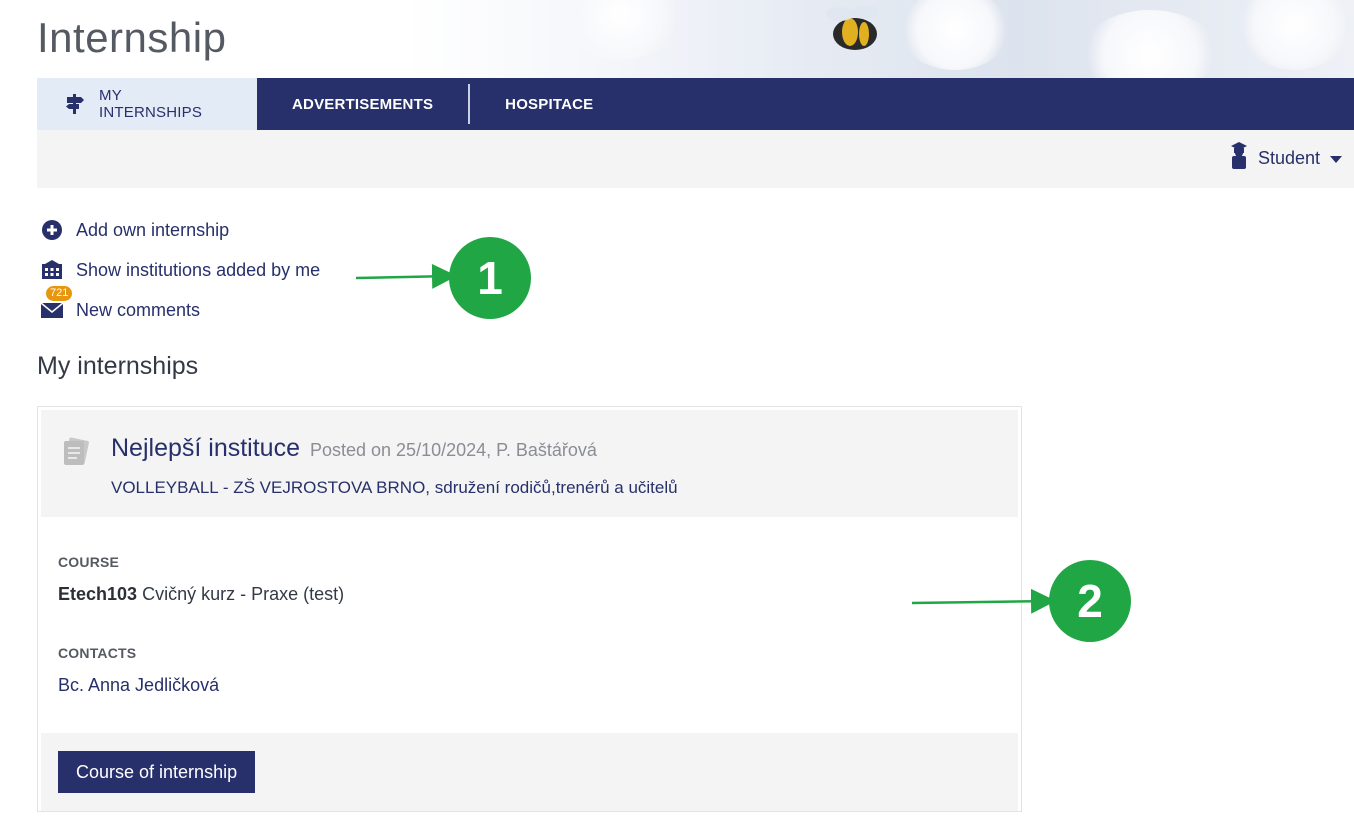 The width and height of the screenshot is (1354, 831). What do you see at coordinates (205, 448) in the screenshot?
I see `institution-name-link: Nejlepší instituce` at bounding box center [205, 448].